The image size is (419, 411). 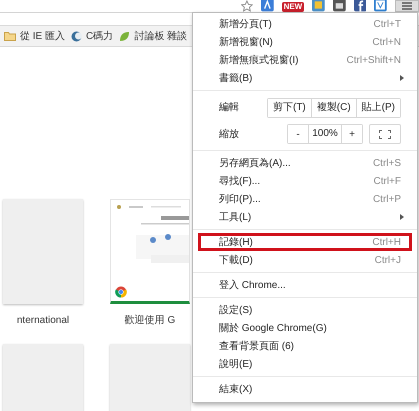 I want to click on menu-item: 新增視窗(N) Ctrl+N, so click(x=305, y=42).